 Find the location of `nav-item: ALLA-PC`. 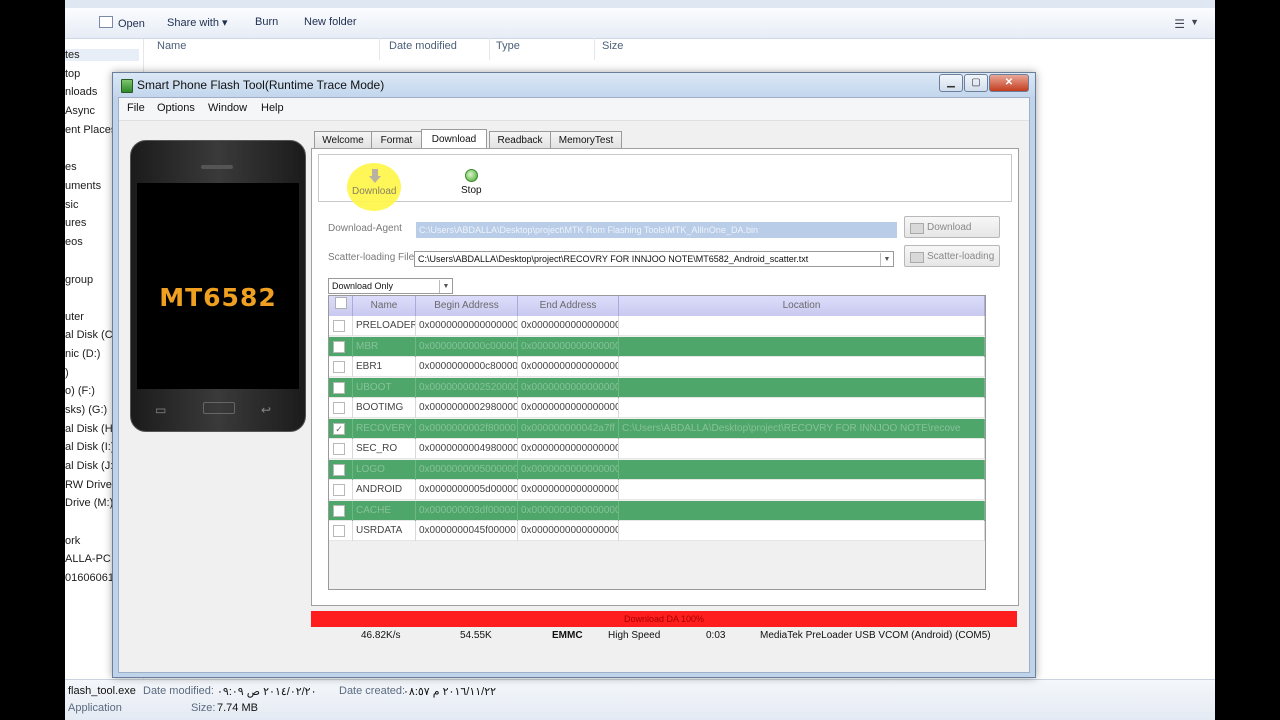

nav-item: ALLA-PC is located at coordinates (88, 559).